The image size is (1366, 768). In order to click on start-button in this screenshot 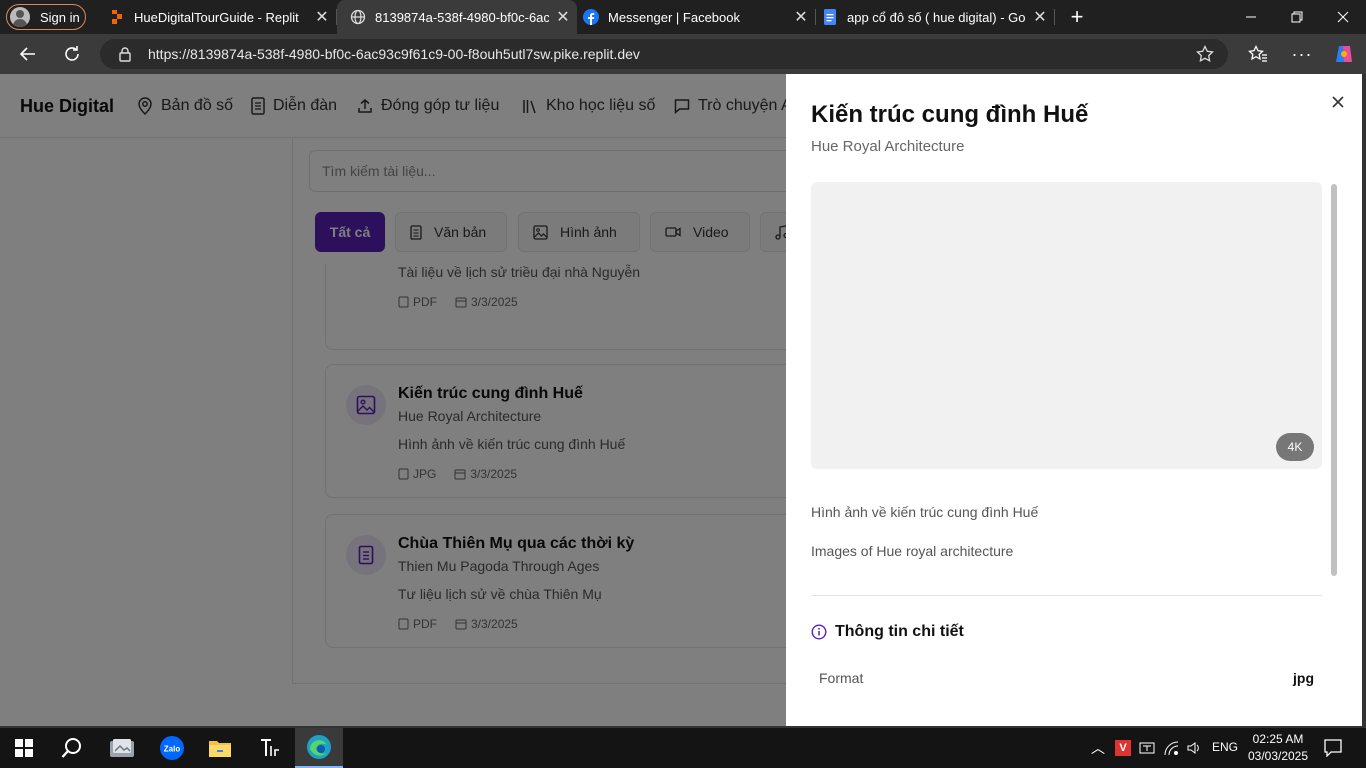, I will do `click(24, 748)`.